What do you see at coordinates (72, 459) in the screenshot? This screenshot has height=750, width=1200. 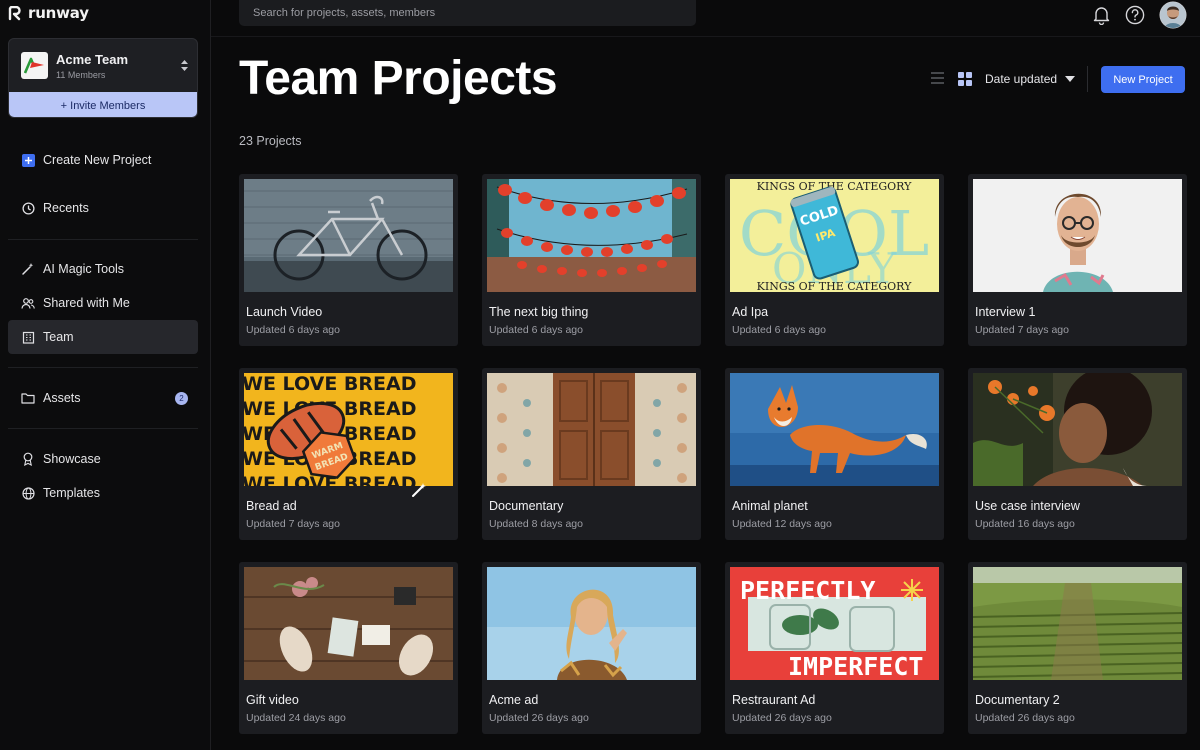 I see `sidebar-item-label: Showcase` at bounding box center [72, 459].